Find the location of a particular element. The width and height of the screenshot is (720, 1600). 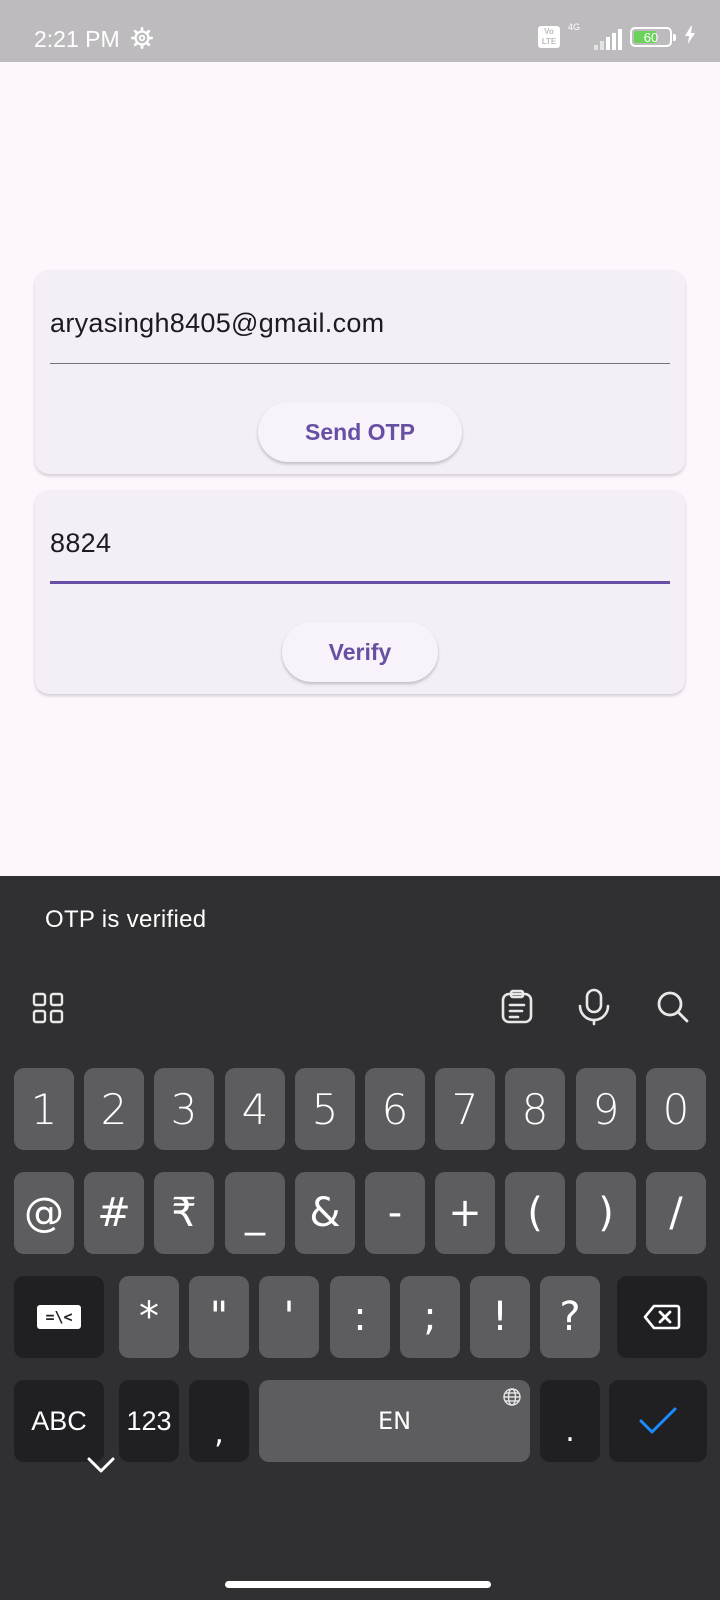

otp-card: 8824 Verify is located at coordinates (360, 592).